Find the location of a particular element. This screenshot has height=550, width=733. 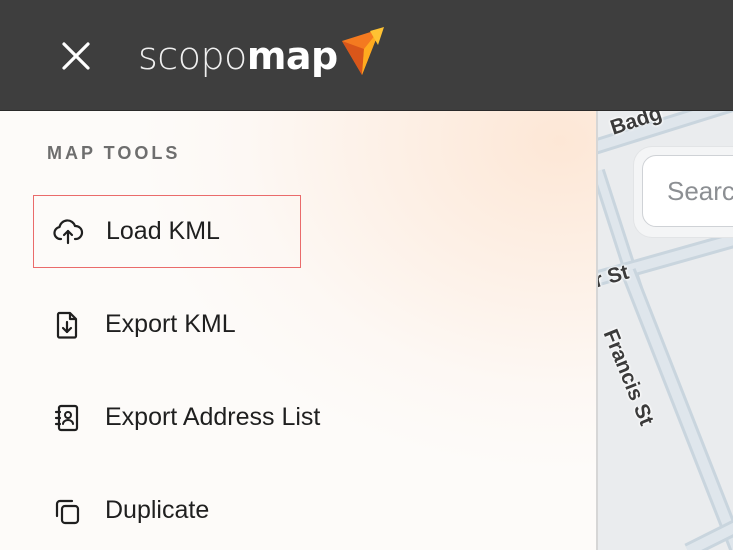

logo-mark-icon is located at coordinates (362, 51).